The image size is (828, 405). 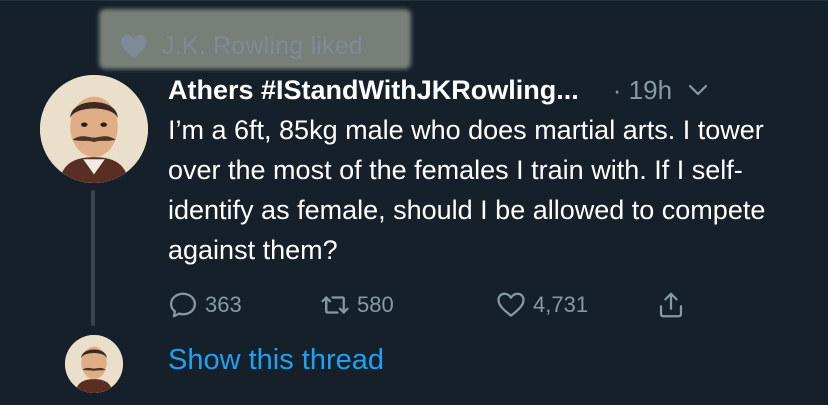 I want to click on social-context: J.K. Rowling liked, so click(x=241, y=46).